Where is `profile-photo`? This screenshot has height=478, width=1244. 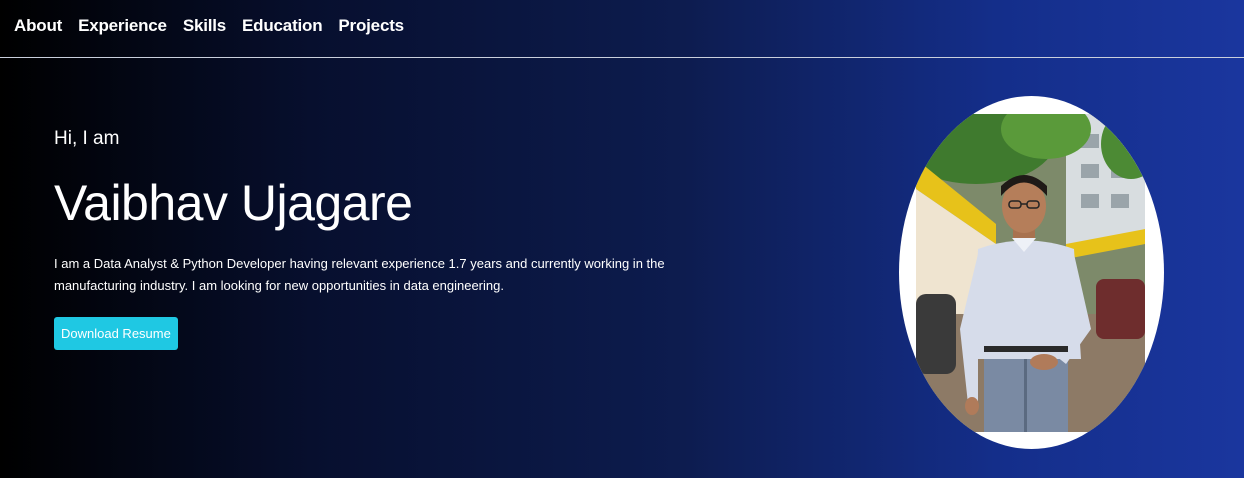
profile-photo is located at coordinates (1030, 273).